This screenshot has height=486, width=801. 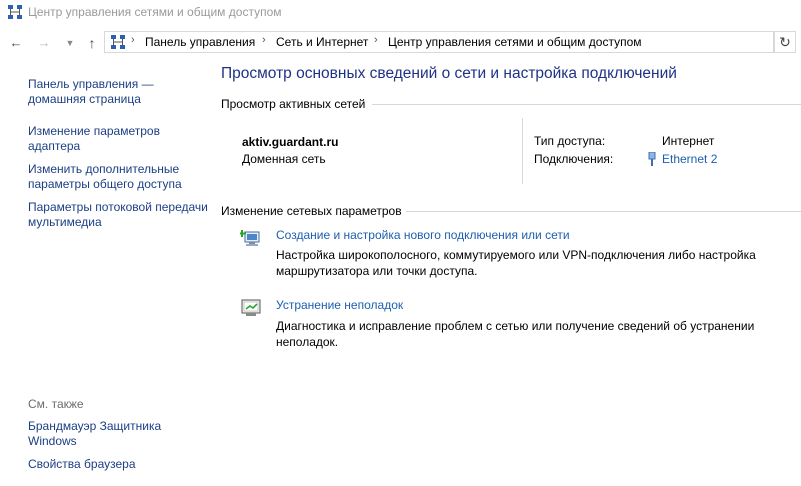 I want to click on back-arrow-icon: ←, so click(x=16, y=43).